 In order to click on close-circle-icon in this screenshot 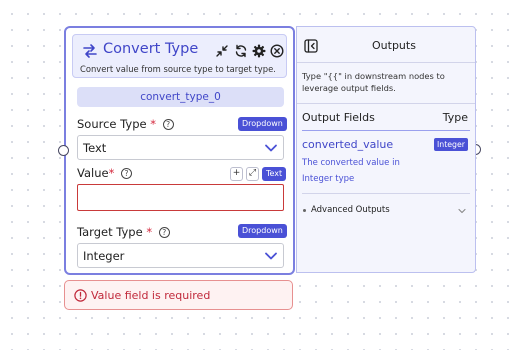, I will do `click(277, 51)`.